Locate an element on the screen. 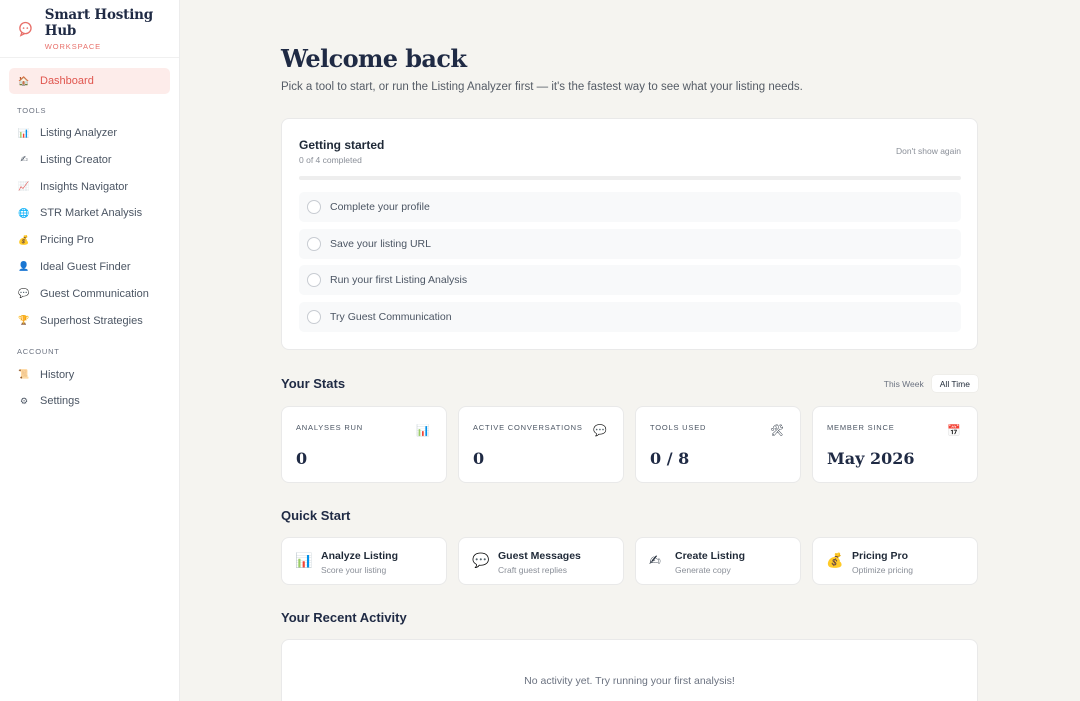 This screenshot has width=1080, height=701. checklist-item-profile: Complete your profile is located at coordinates (630, 207).